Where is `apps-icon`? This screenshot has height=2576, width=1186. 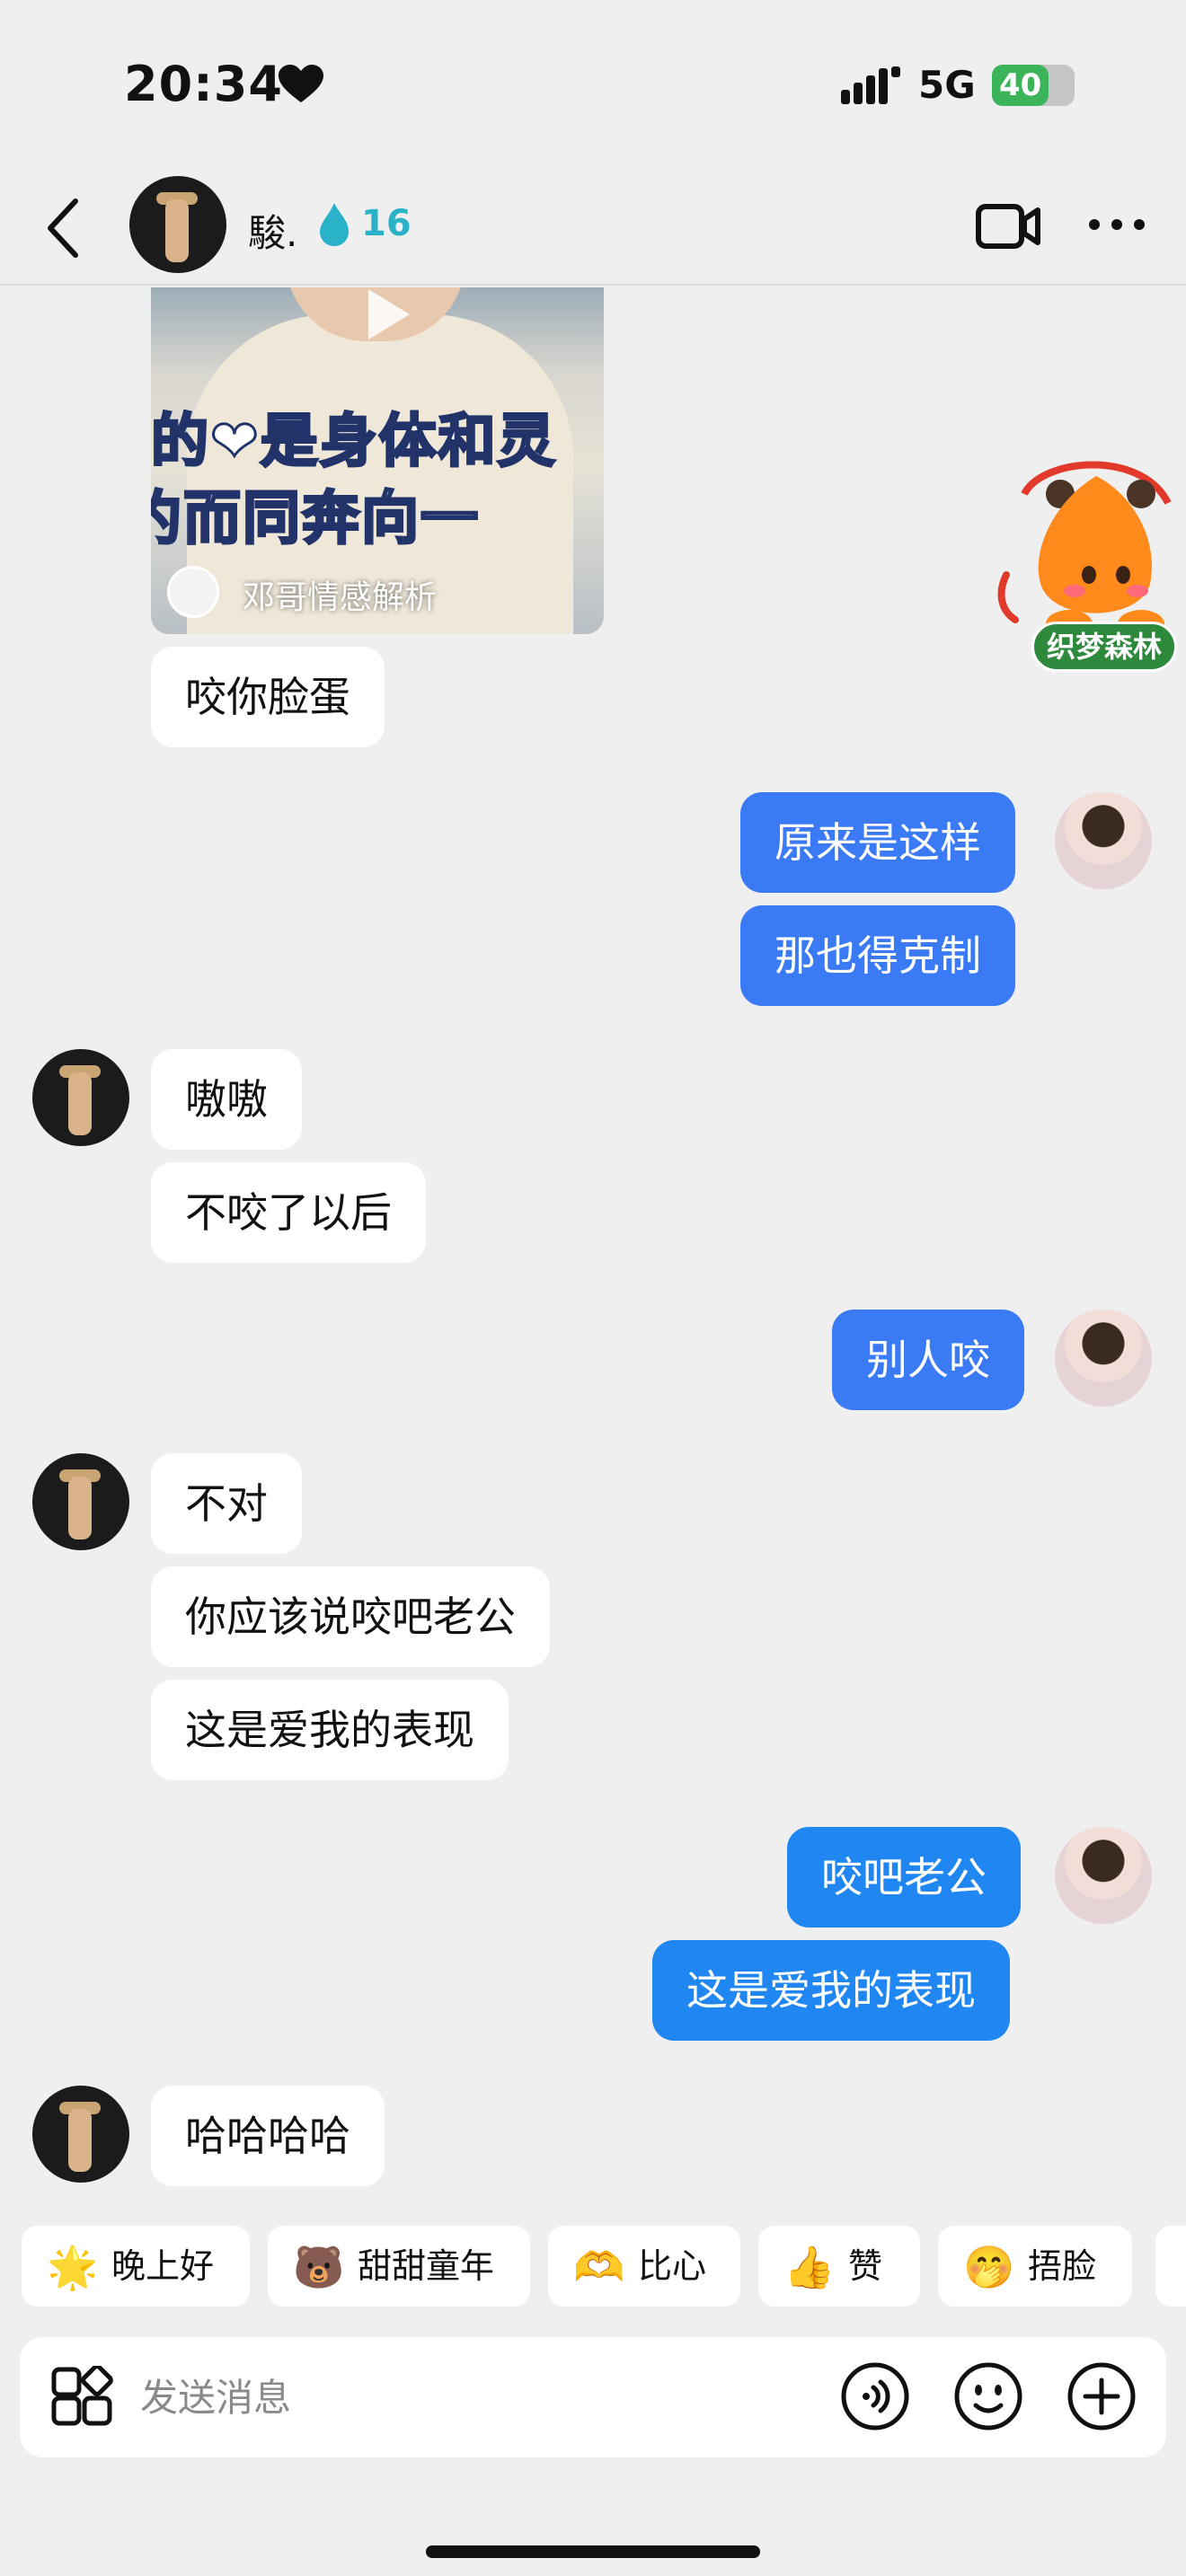
apps-icon is located at coordinates (81, 2397).